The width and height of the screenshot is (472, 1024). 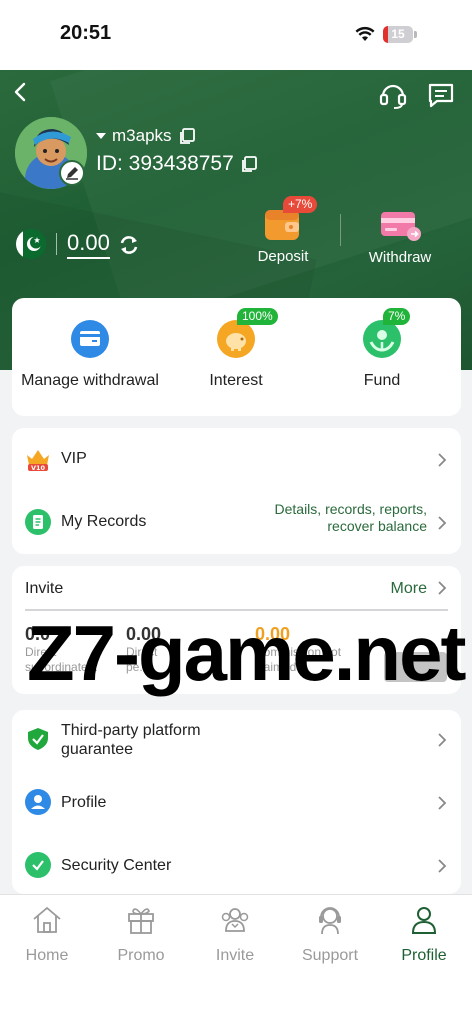 What do you see at coordinates (38, 865) in the screenshot?
I see `security-shield-icon` at bounding box center [38, 865].